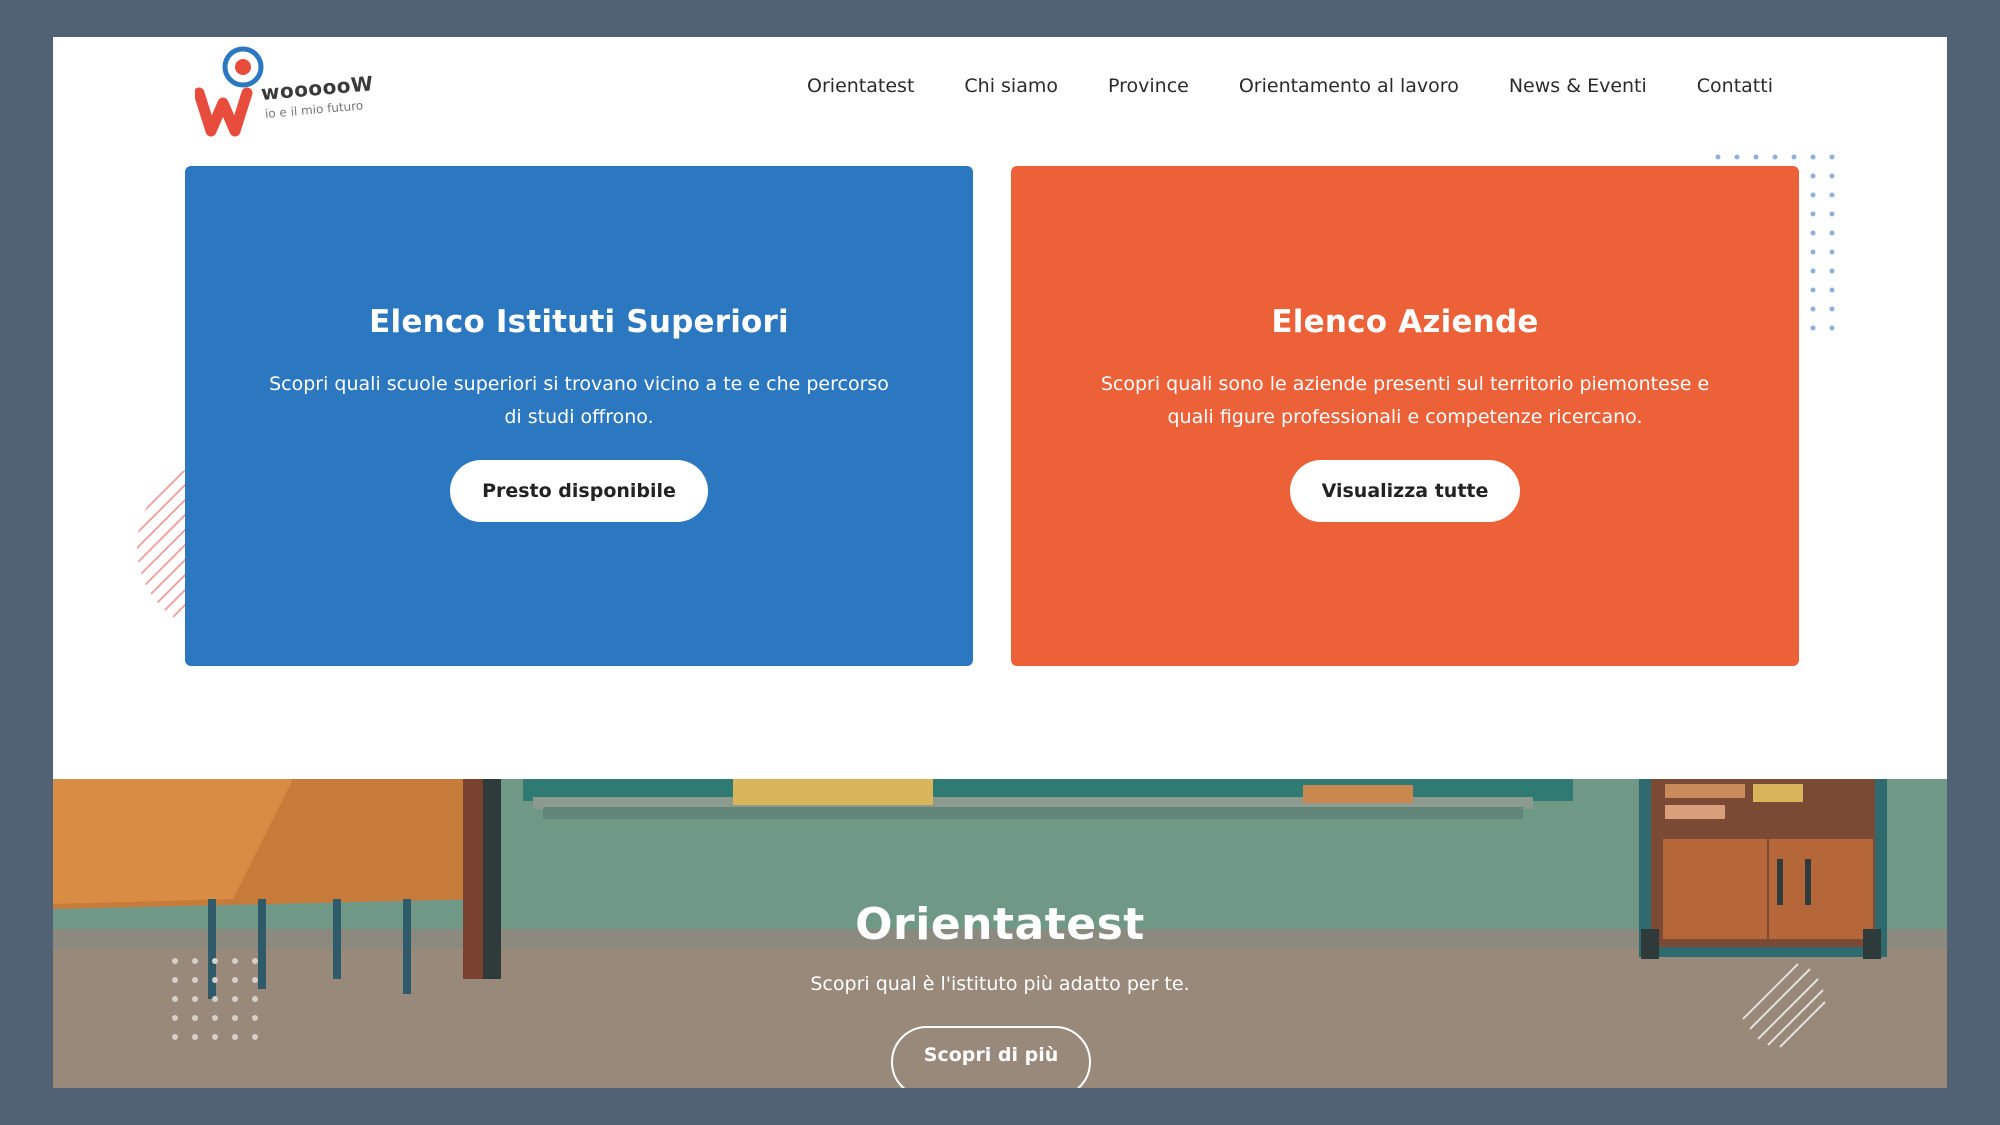 This screenshot has height=1125, width=2000. What do you see at coordinates (1405, 491) in the screenshot?
I see `visualizza-tutte-button: Visualizza tutte` at bounding box center [1405, 491].